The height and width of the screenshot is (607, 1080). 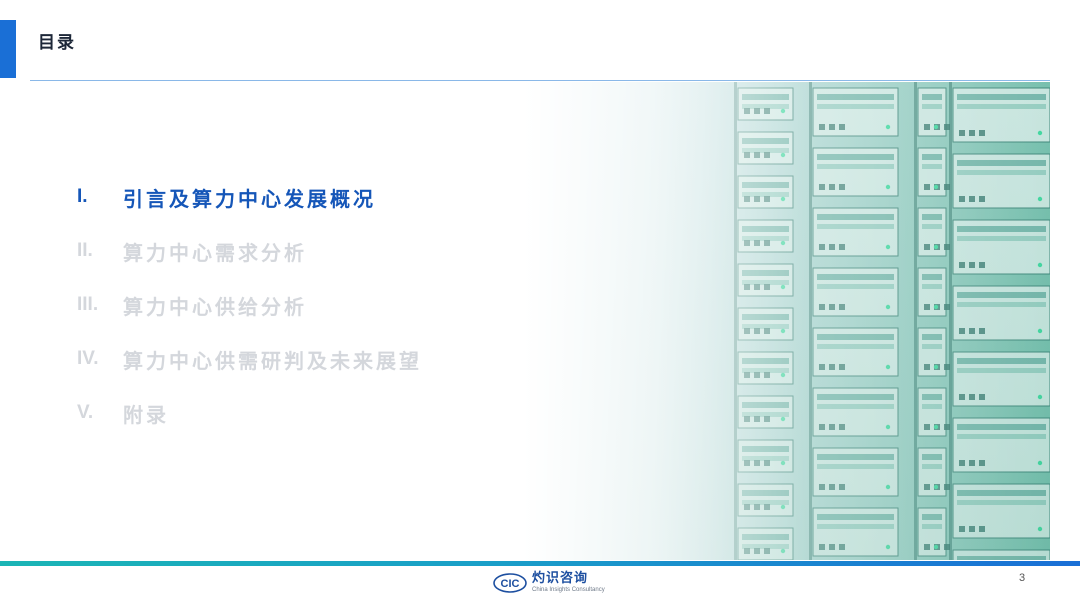 I want to click on toc-item-2: II. 算力中心需求分析, so click(x=192, y=251).